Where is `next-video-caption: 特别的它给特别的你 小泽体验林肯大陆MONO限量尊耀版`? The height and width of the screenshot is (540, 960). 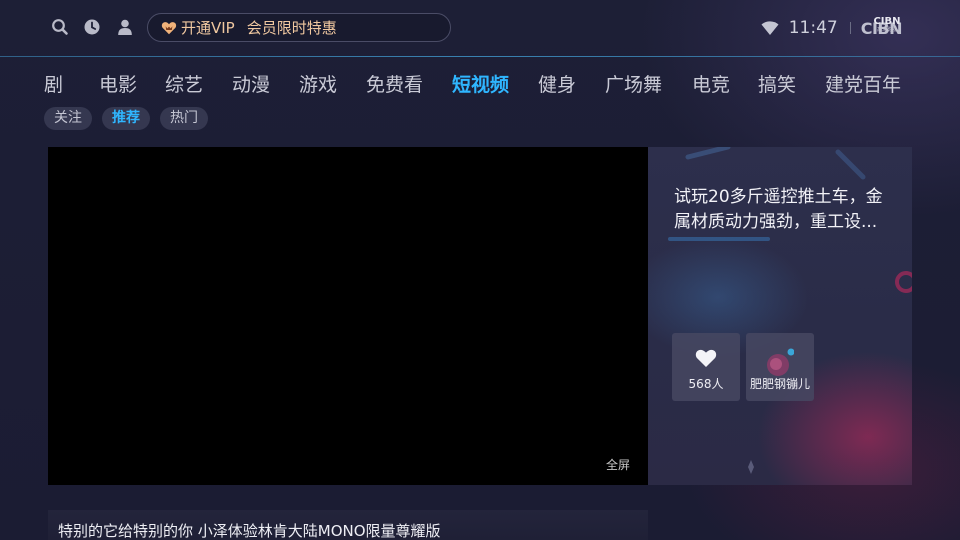
next-video-caption: 特别的它给特别的你 小泽体验林肯大陆MONO限量尊耀版 is located at coordinates (348, 525).